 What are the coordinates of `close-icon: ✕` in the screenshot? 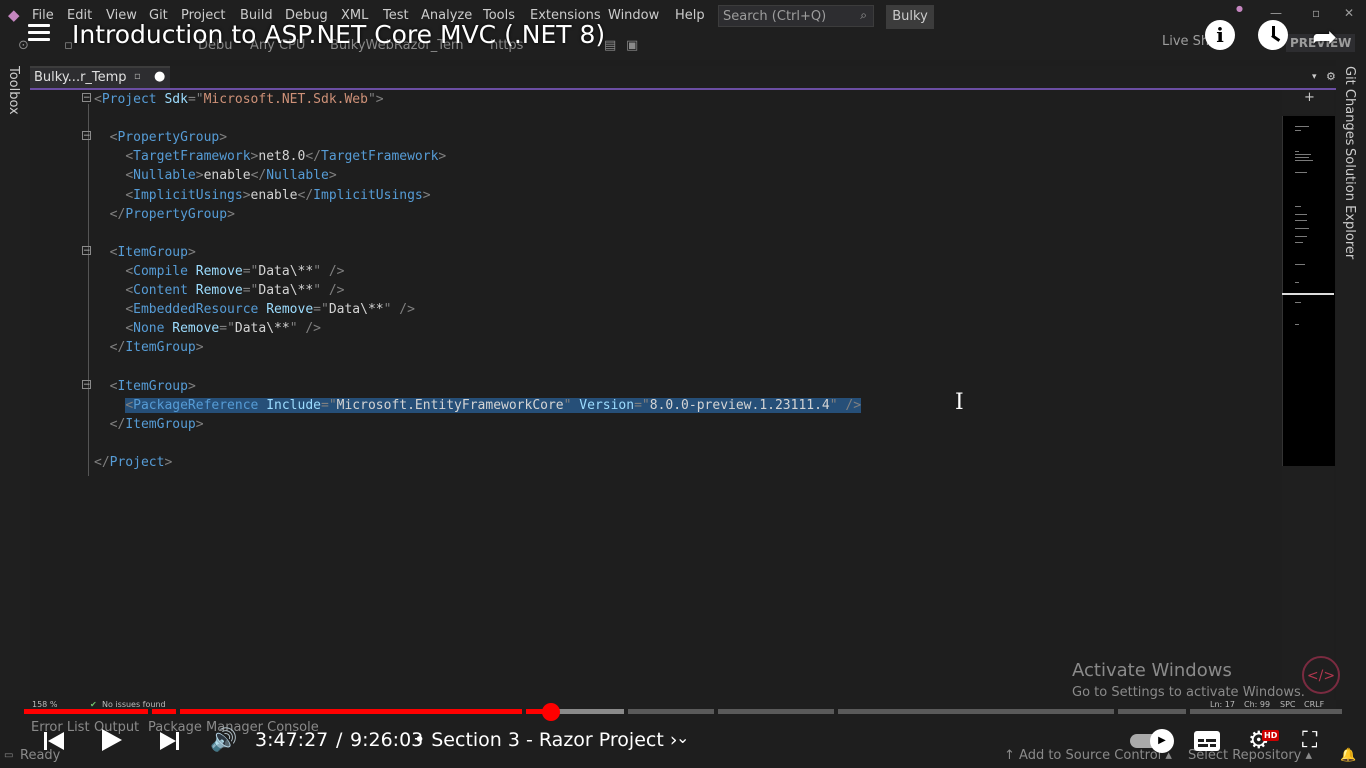 It's located at (1349, 13).